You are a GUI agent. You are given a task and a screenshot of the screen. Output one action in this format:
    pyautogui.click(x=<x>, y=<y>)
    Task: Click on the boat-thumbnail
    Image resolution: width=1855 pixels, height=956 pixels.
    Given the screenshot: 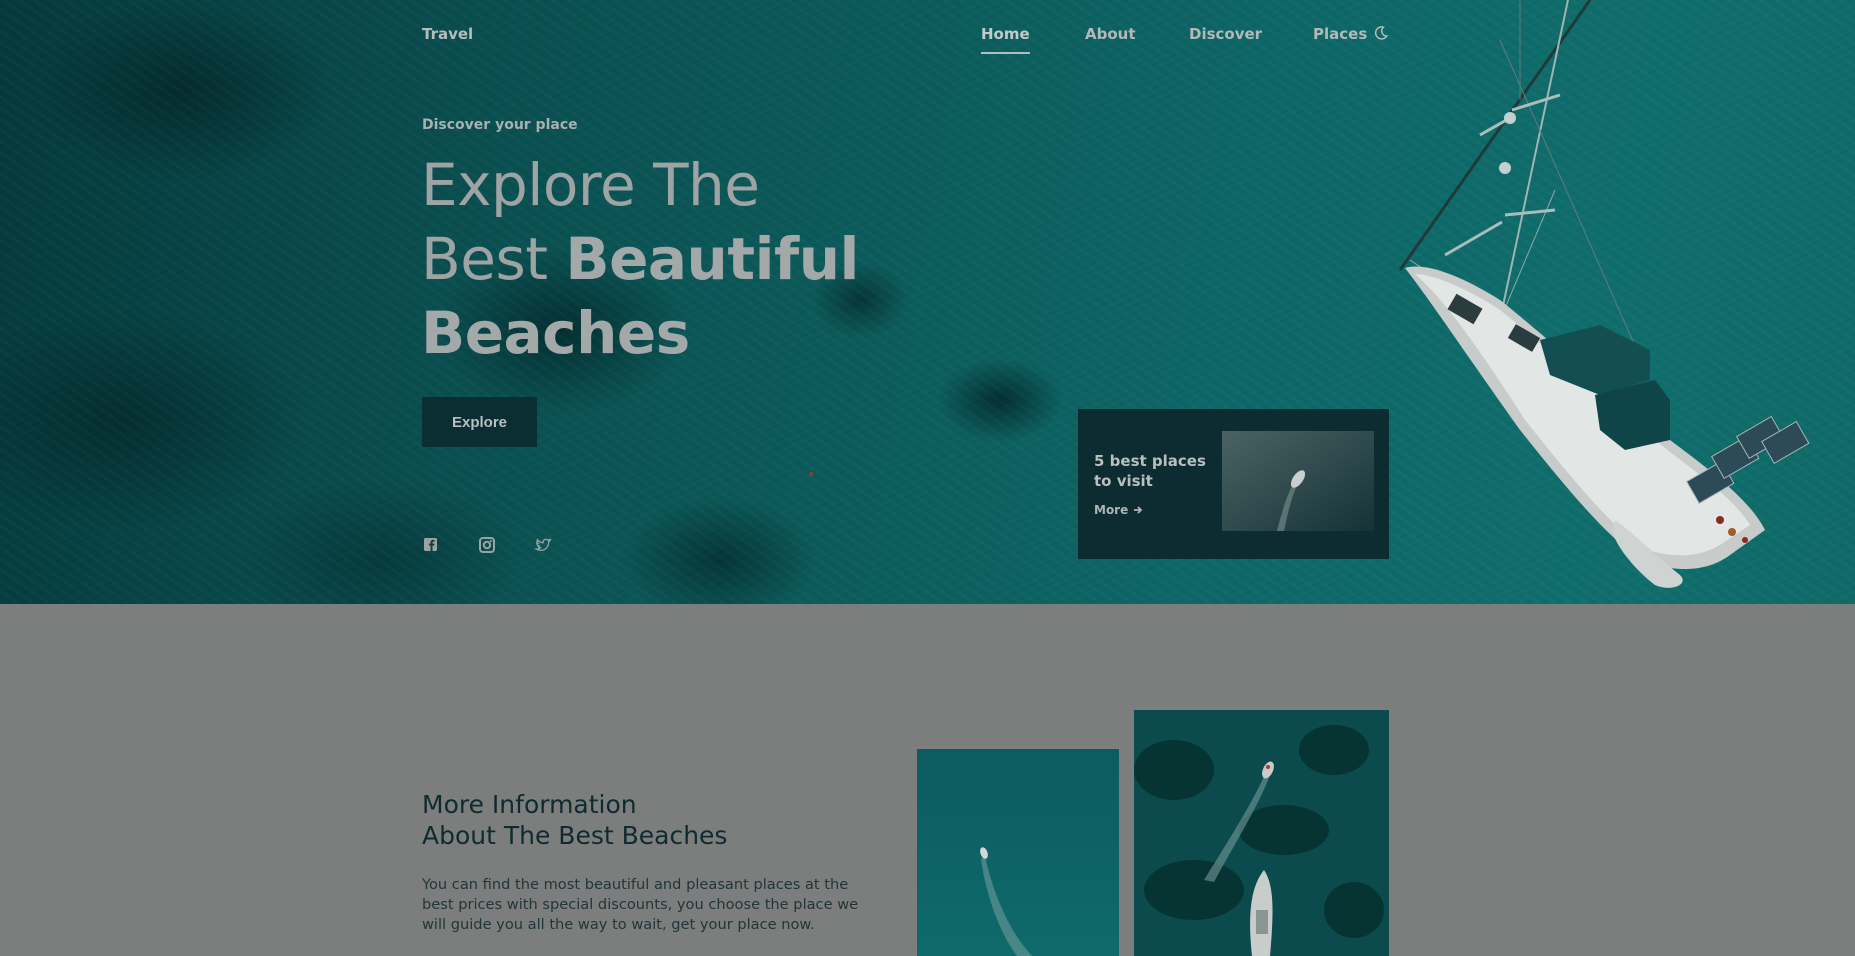 What is the action you would take?
    pyautogui.click(x=1298, y=481)
    